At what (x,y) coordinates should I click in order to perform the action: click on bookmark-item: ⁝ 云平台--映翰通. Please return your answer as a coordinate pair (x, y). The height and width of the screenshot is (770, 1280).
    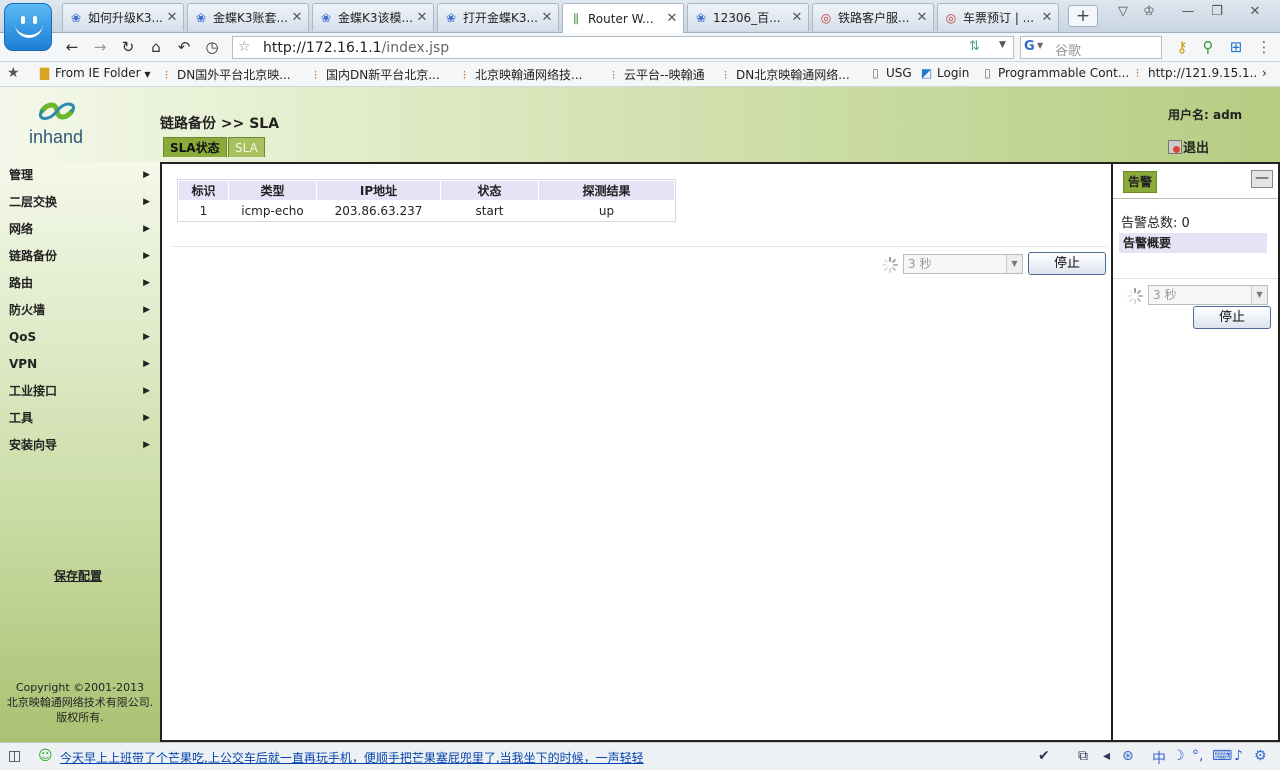
    Looking at the image, I should click on (656, 74).